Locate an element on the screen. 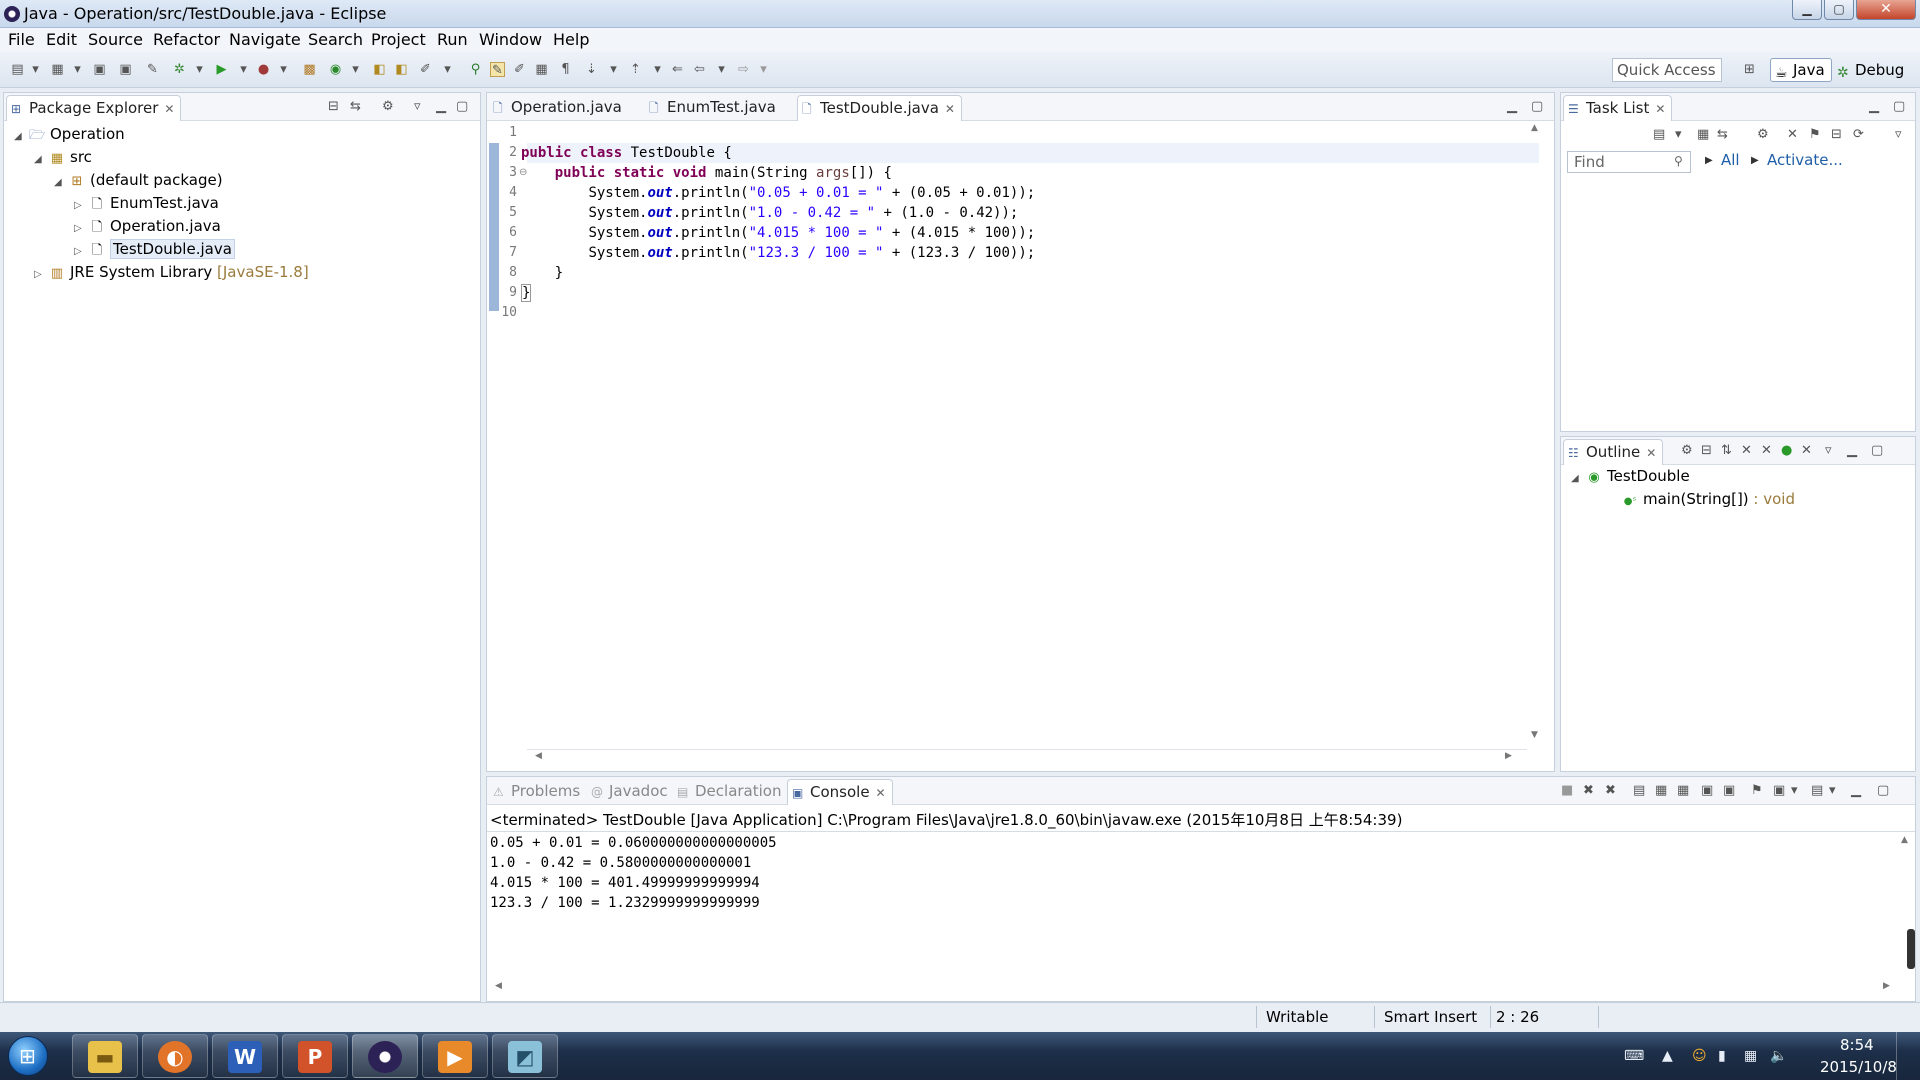 This screenshot has width=1920, height=1080. sync-icon: ⟳ is located at coordinates (1858, 134).